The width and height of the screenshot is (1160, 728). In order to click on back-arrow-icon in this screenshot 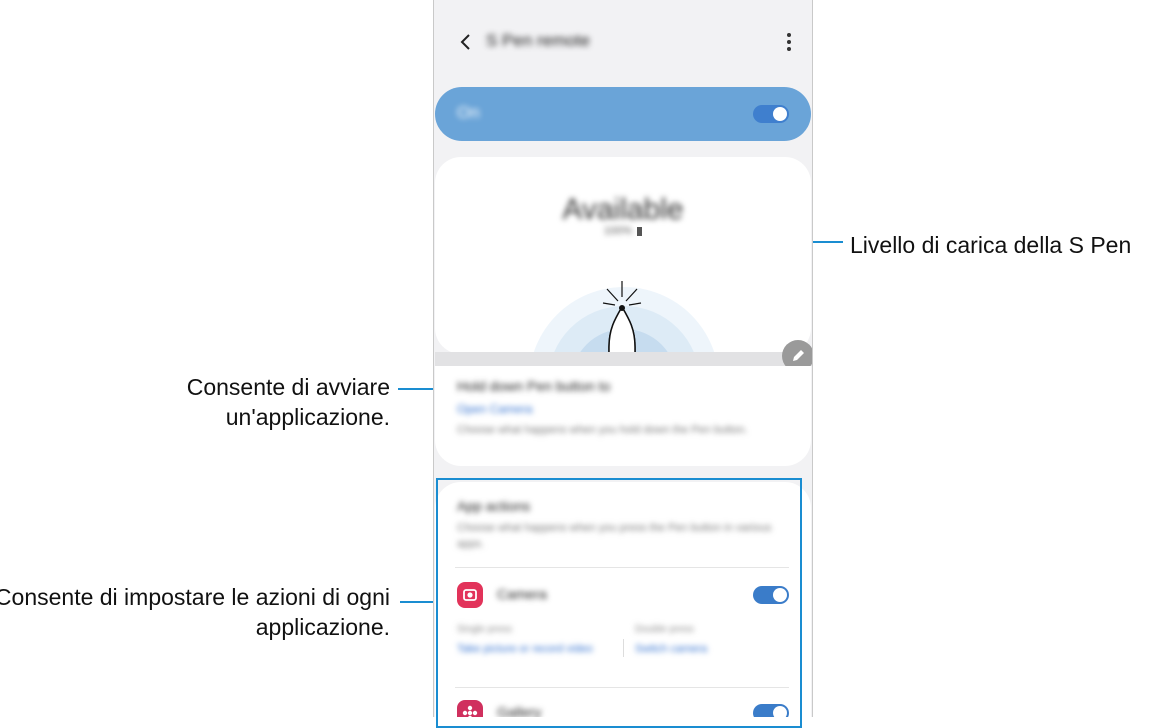, I will do `click(466, 42)`.